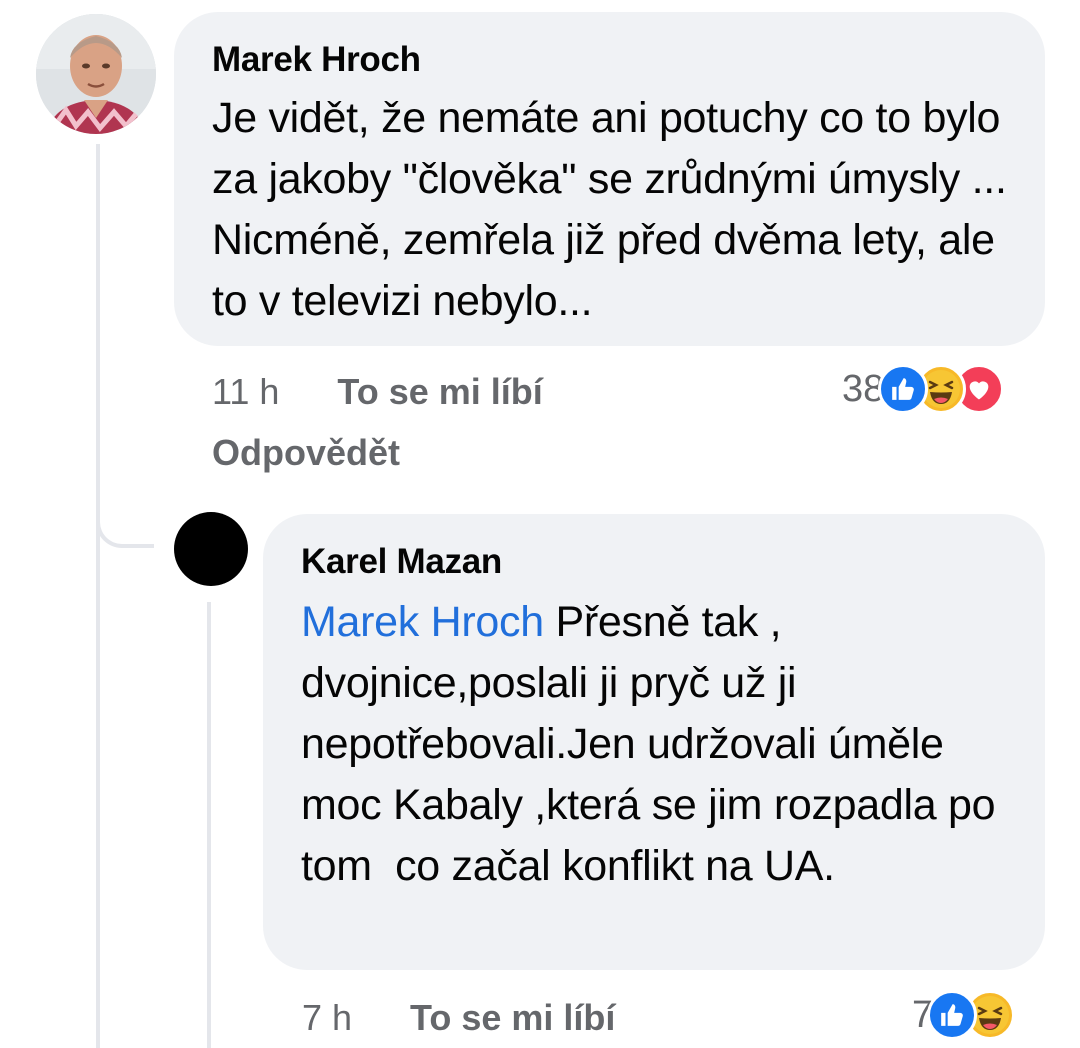  I want to click on comment-meta-1: 11 h To se mi líbí, so click(377, 392).